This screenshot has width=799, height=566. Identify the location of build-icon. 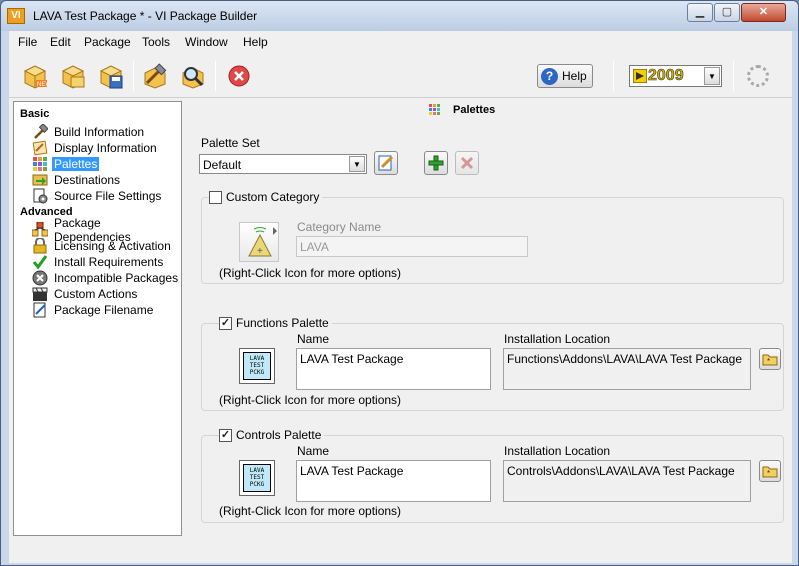
(155, 76).